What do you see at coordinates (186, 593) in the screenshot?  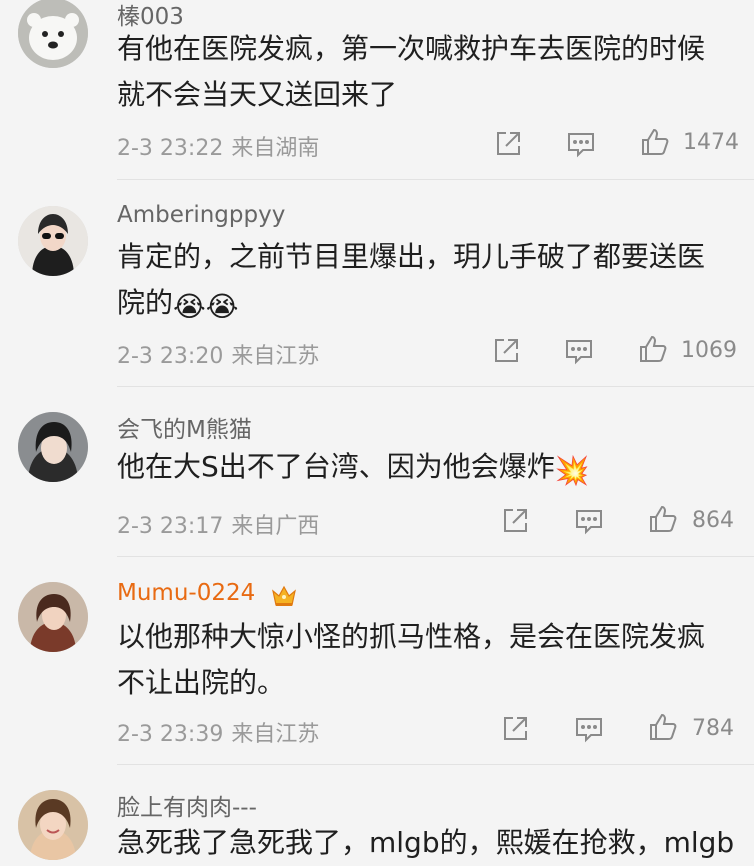 I see `username: Mumu-0224` at bounding box center [186, 593].